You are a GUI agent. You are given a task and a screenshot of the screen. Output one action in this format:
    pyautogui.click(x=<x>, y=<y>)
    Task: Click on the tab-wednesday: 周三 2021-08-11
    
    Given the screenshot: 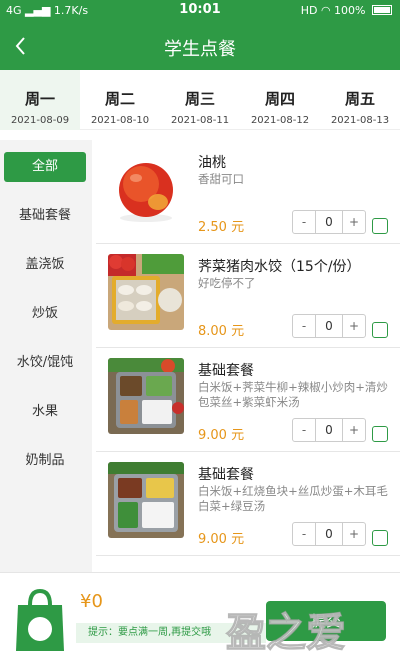 What is the action you would take?
    pyautogui.click(x=200, y=100)
    